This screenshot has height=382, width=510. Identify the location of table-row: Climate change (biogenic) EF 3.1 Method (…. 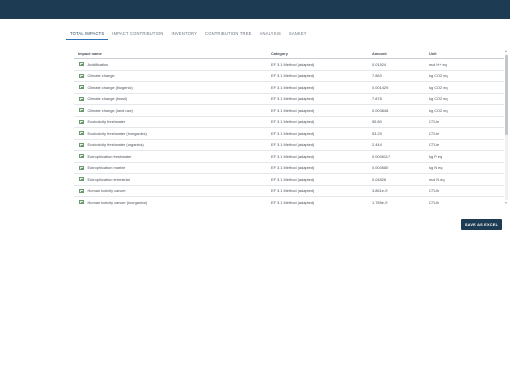
(289, 88).